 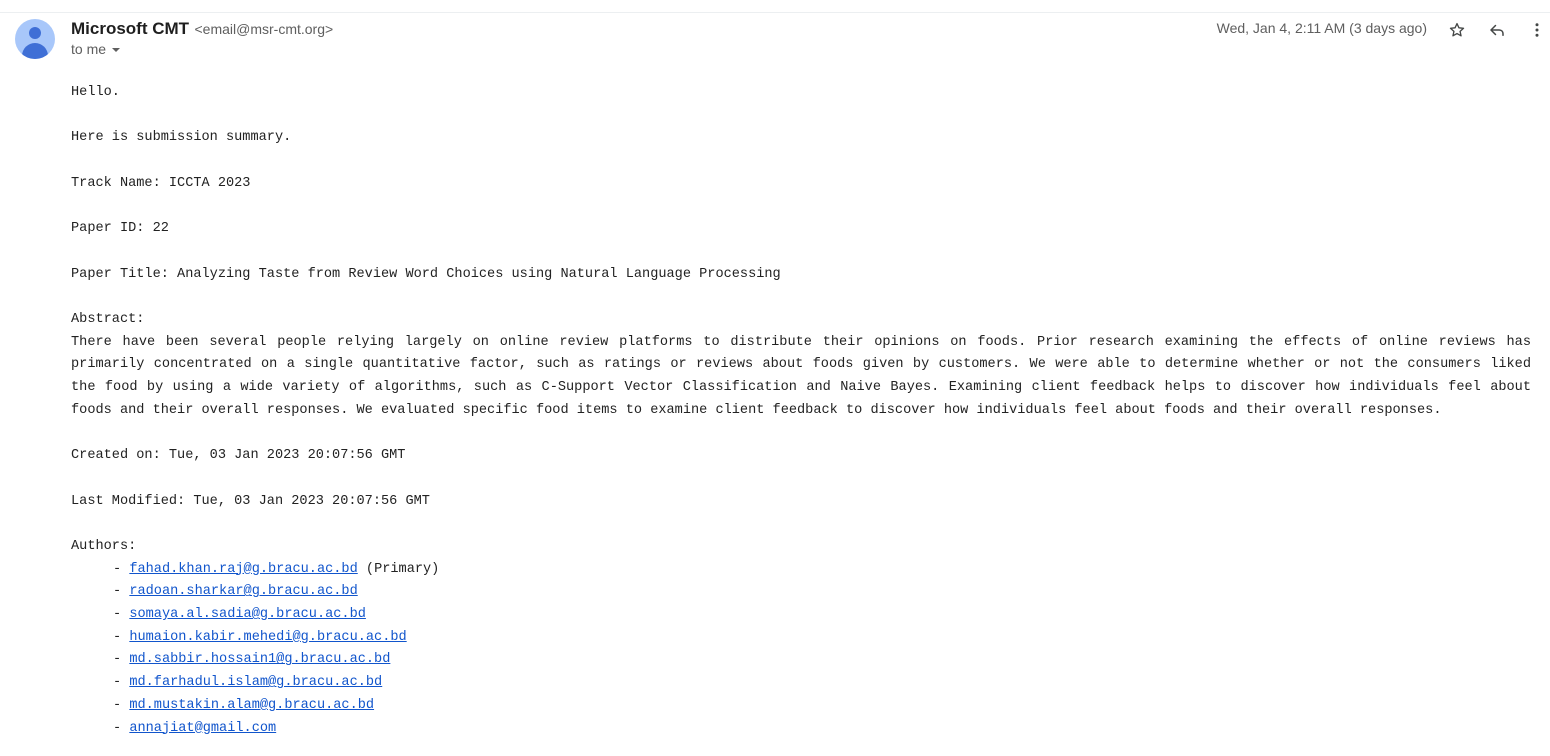 What do you see at coordinates (202, 728) in the screenshot?
I see `author-email-link: annajiat@gmail.com` at bounding box center [202, 728].